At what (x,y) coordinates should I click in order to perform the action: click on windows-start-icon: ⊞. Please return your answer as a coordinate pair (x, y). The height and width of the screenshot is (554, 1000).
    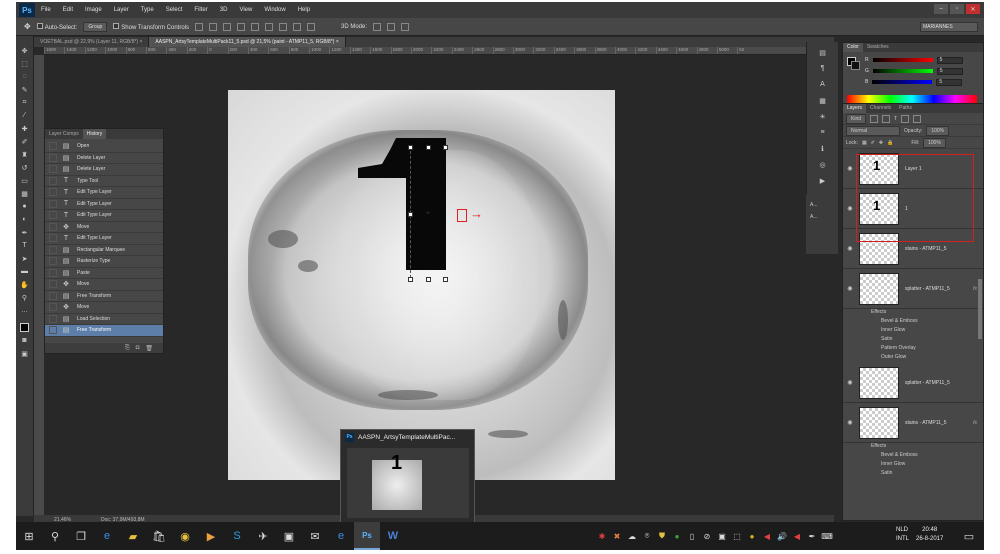
    Looking at the image, I should click on (29, 536).